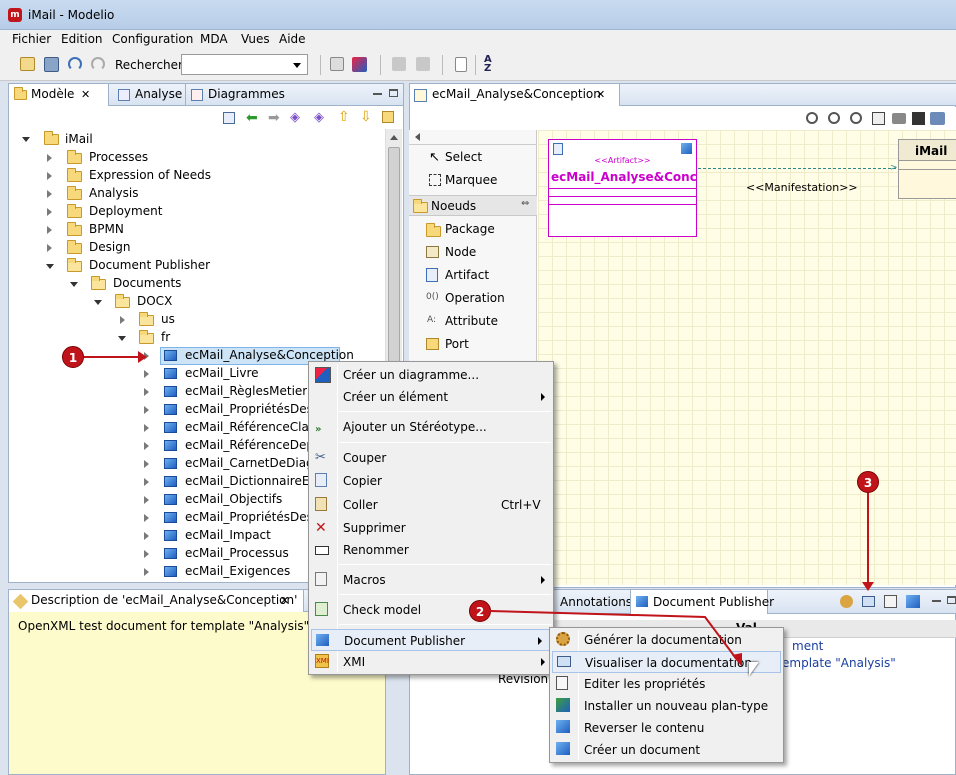 The height and width of the screenshot is (775, 956). What do you see at coordinates (98, 64) in the screenshot?
I see `redo-icon` at bounding box center [98, 64].